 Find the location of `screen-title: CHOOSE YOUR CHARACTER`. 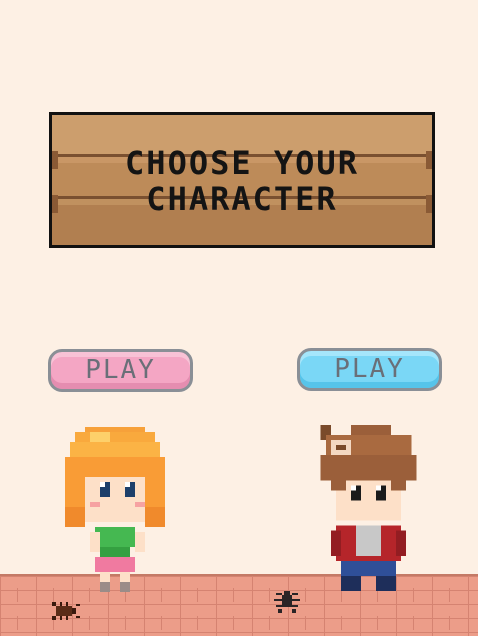

screen-title: CHOOSE YOUR CHARACTER is located at coordinates (242, 181).